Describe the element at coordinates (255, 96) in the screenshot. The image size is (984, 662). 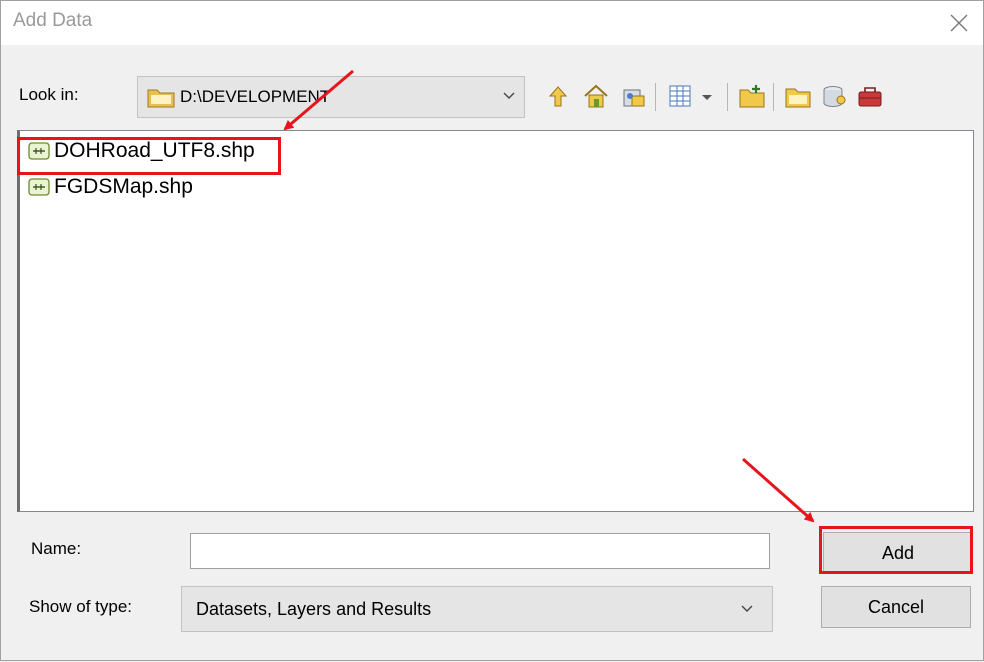
I see `look-in-path: D:\DEVELOPMENT` at that location.